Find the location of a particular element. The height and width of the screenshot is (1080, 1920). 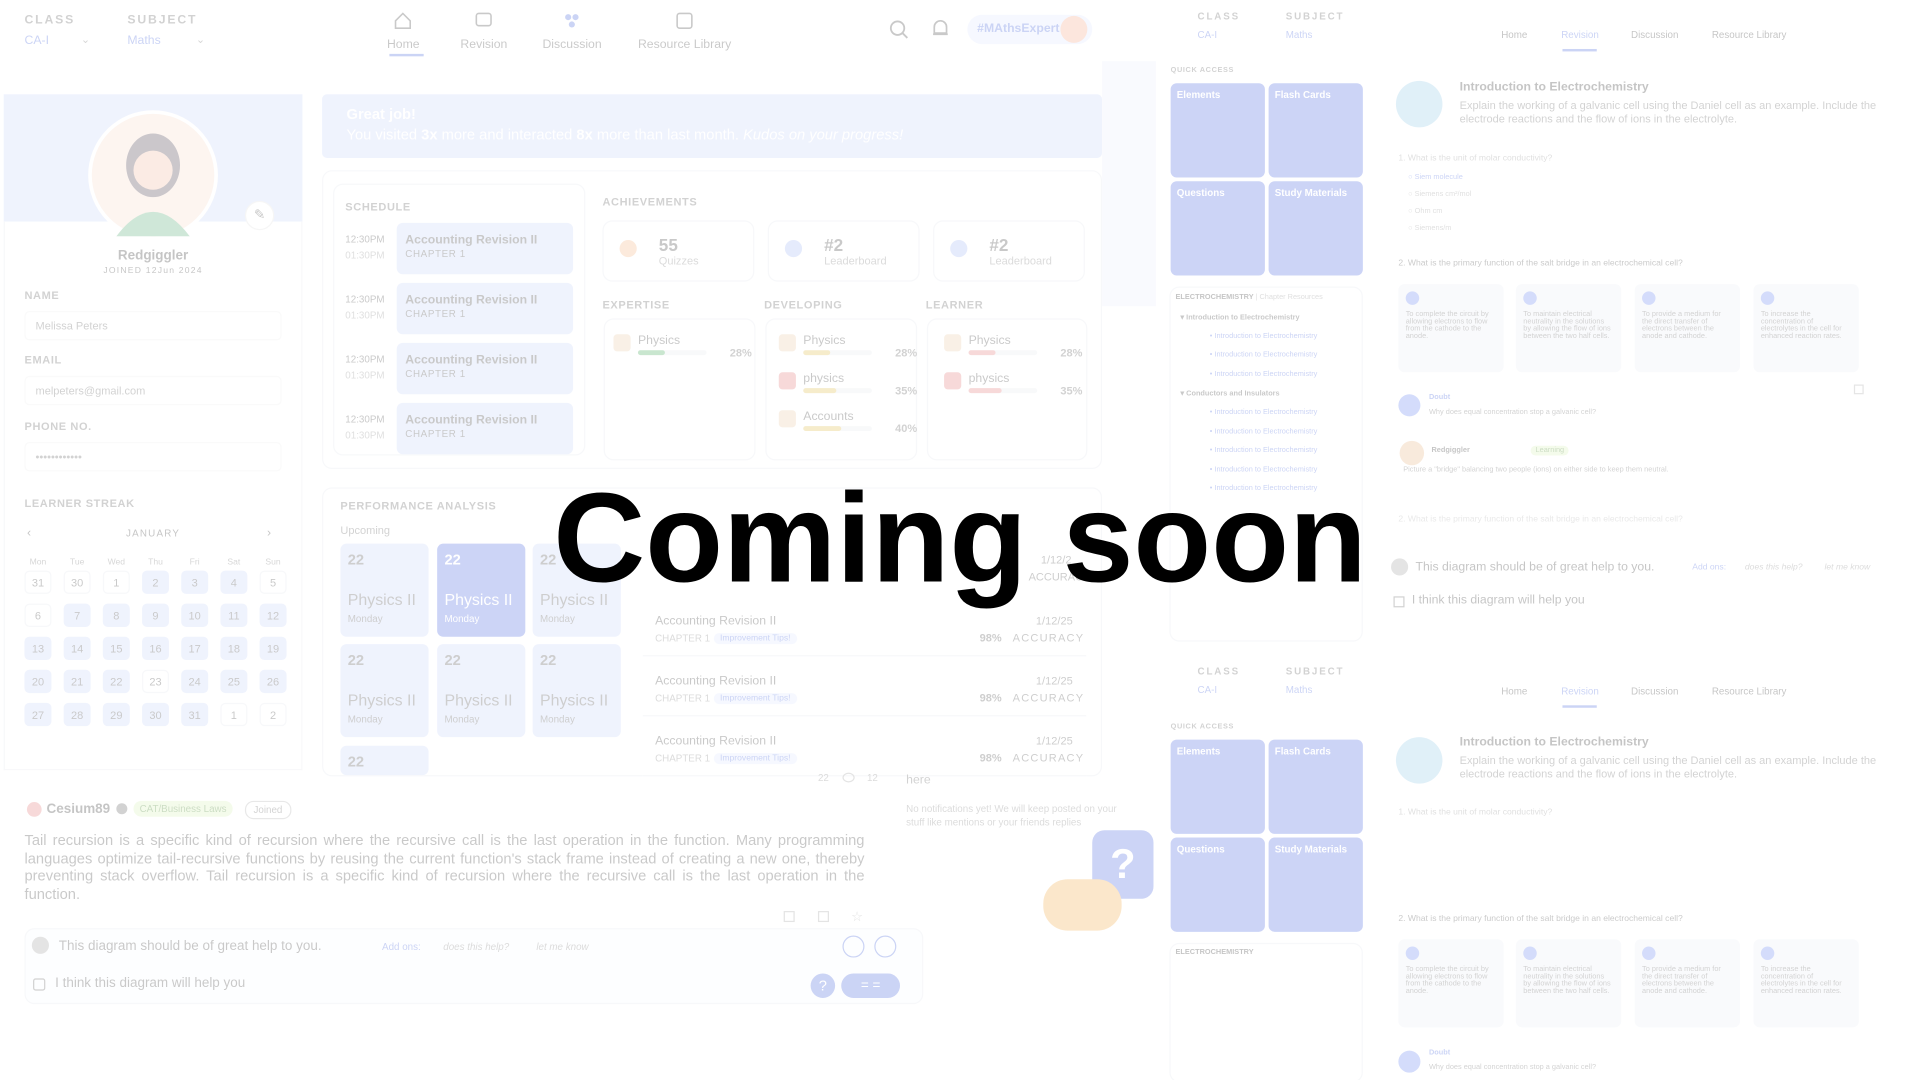

calendar-day: 19 is located at coordinates (273, 648).